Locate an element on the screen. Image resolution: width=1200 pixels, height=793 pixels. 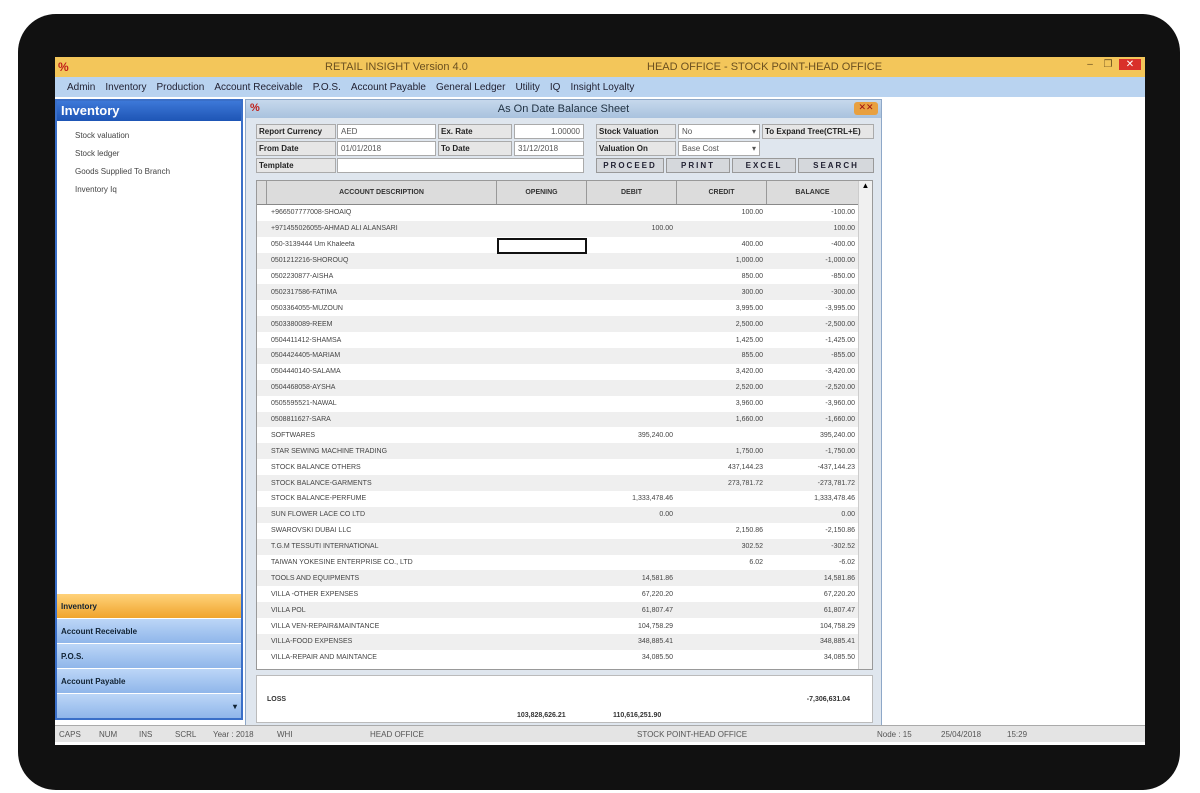
cell-account: TAIWAN YOKESINE ENTERPRISE CO., LTD is located at coordinates (382, 562).